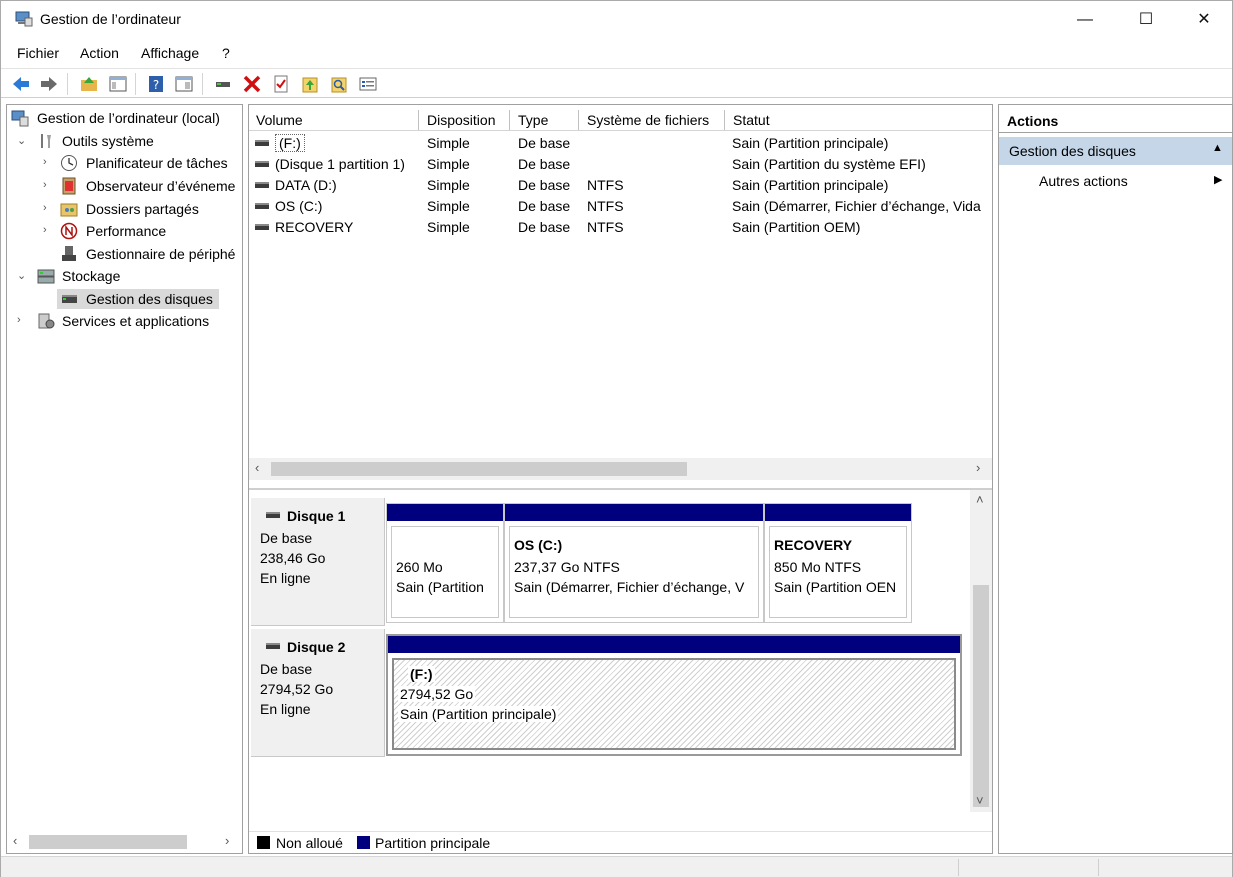 Image resolution: width=1233 pixels, height=877 pixels. I want to click on tree-item-services: › Services et applications, so click(125, 321).